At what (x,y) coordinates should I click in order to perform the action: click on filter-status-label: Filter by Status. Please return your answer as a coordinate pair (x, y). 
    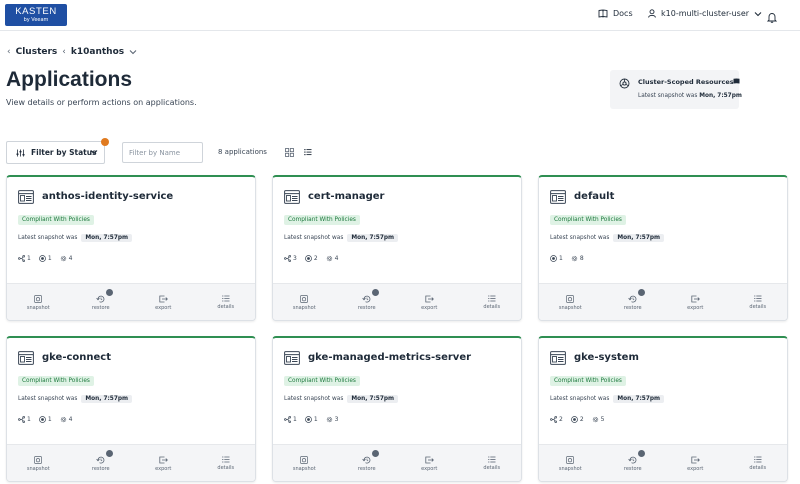
    Looking at the image, I should click on (64, 152).